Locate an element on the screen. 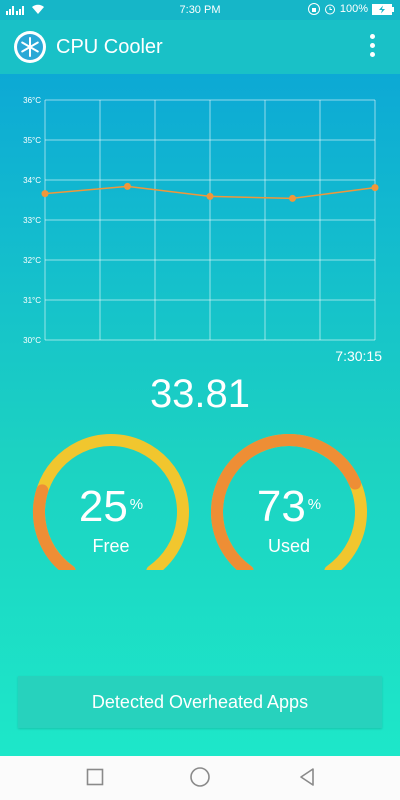  detected-overheated-apps-button: Detected Overheated Apps is located at coordinates (200, 702).